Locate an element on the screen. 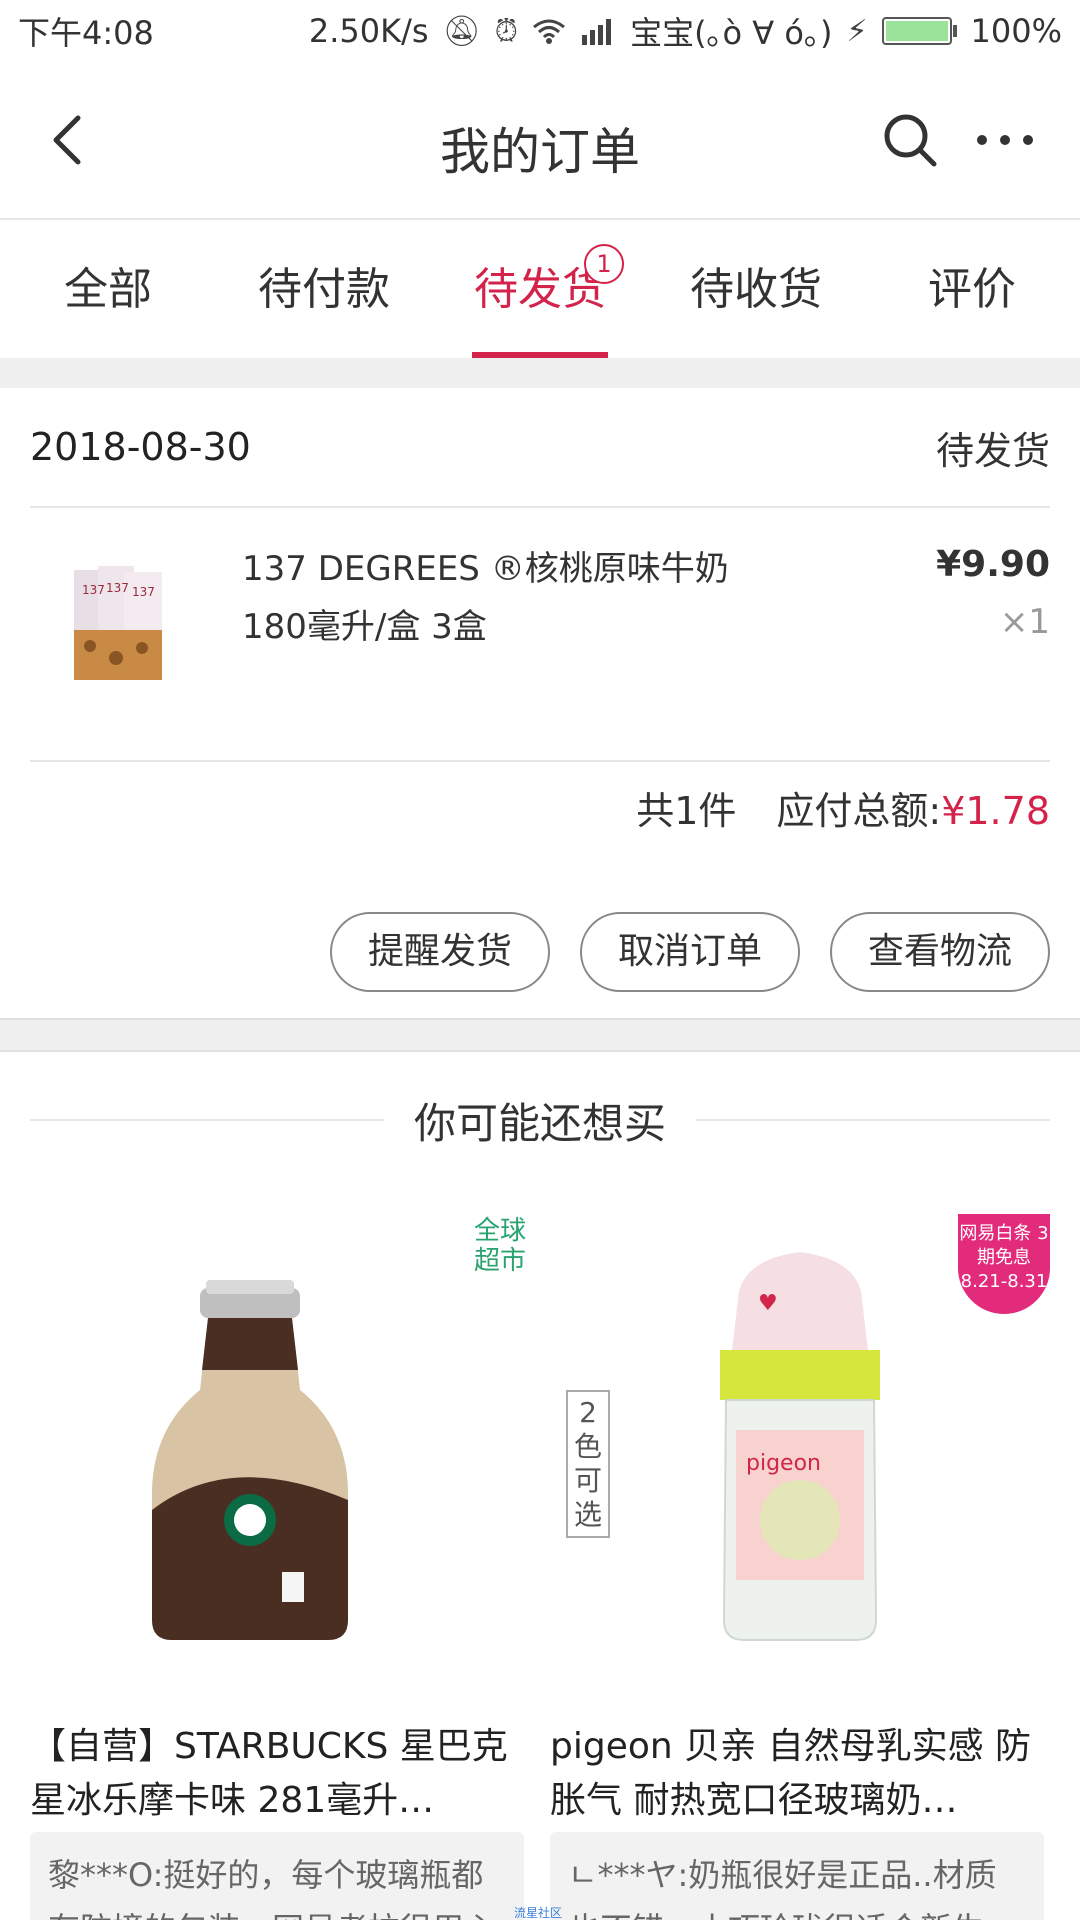 Image resolution: width=1080 pixels, height=1920 pixels. tab-label: 待付款 is located at coordinates (324, 289).